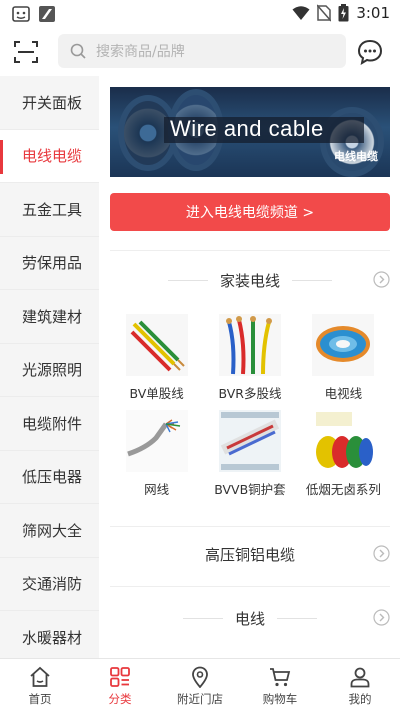 The image size is (400, 711). Describe the element at coordinates (250, 489) in the screenshot. I see `product-label: BVVB铜护套` at that location.